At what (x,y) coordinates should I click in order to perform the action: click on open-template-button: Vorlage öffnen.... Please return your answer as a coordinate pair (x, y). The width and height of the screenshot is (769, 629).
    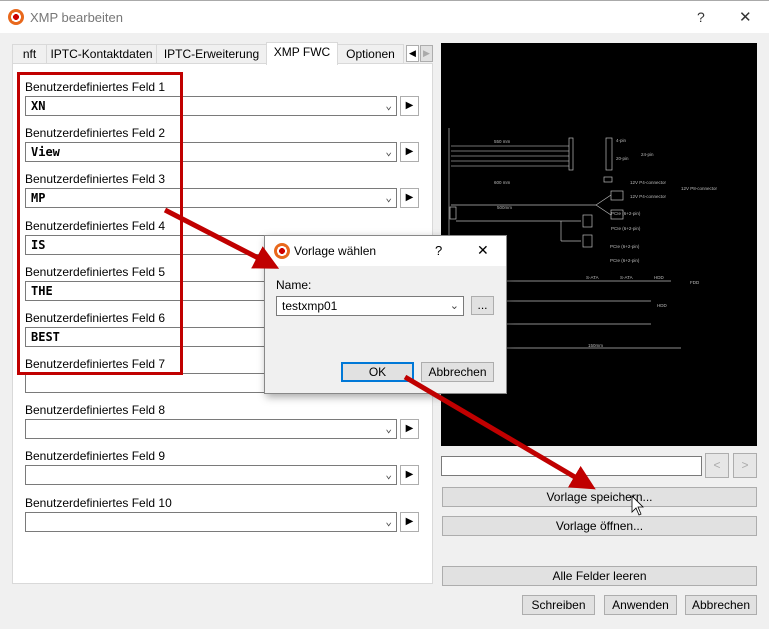
    Looking at the image, I should click on (599, 526).